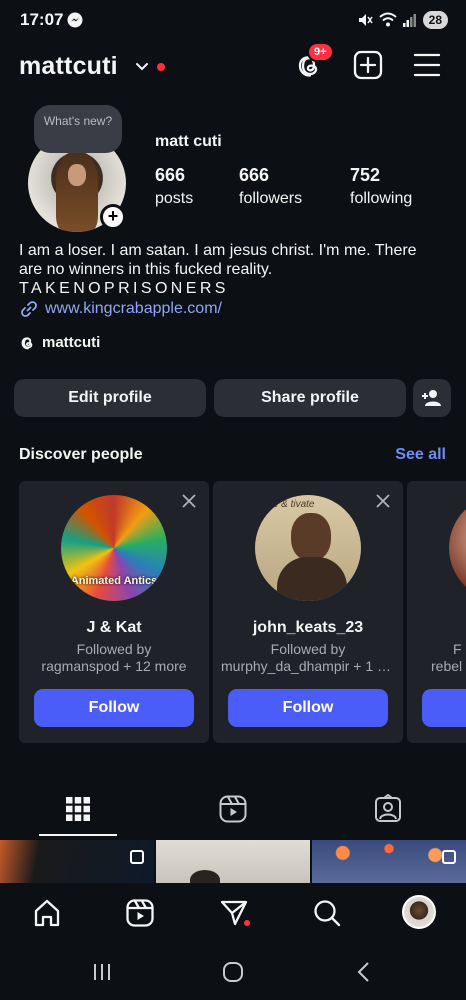 This screenshot has height=1000, width=466. Describe the element at coordinates (114, 628) in the screenshot. I see `suggestion-name: J & Kat` at that location.